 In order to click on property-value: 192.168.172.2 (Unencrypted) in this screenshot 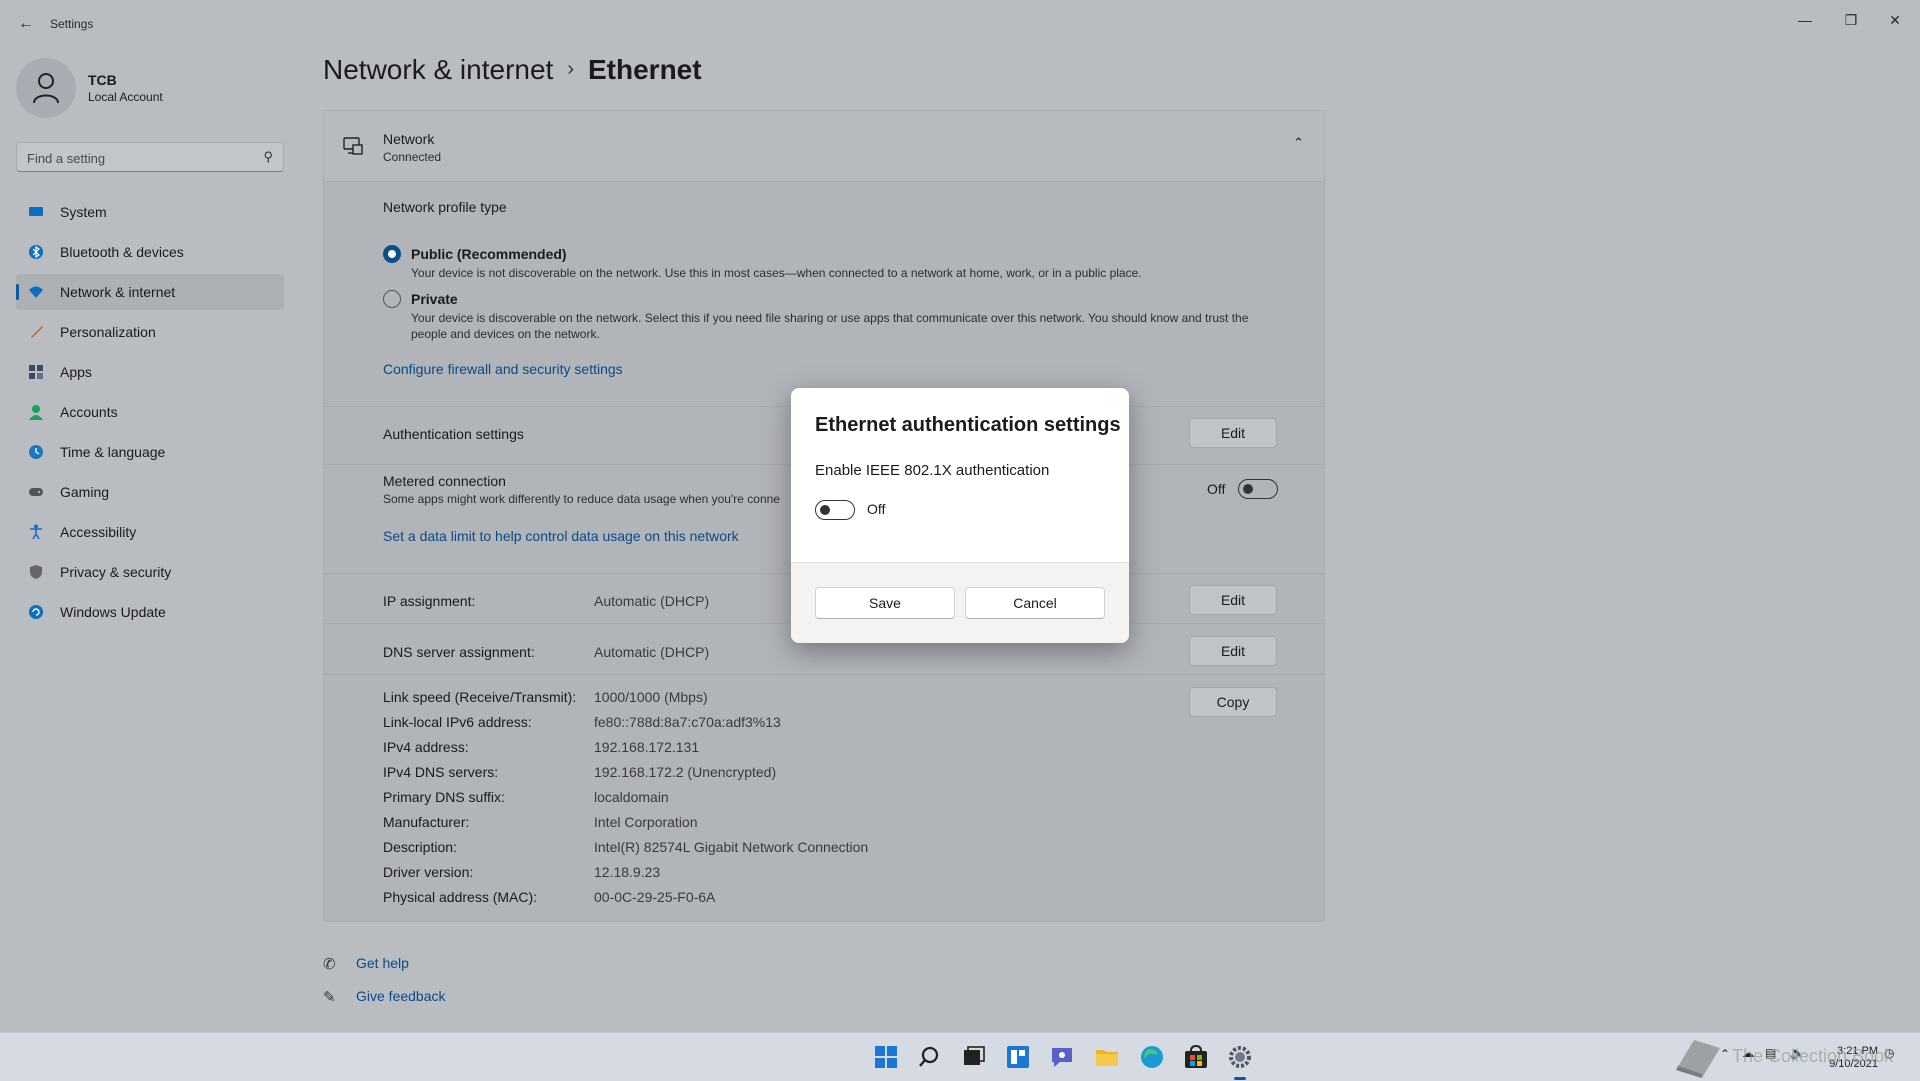, I will do `click(685, 772)`.